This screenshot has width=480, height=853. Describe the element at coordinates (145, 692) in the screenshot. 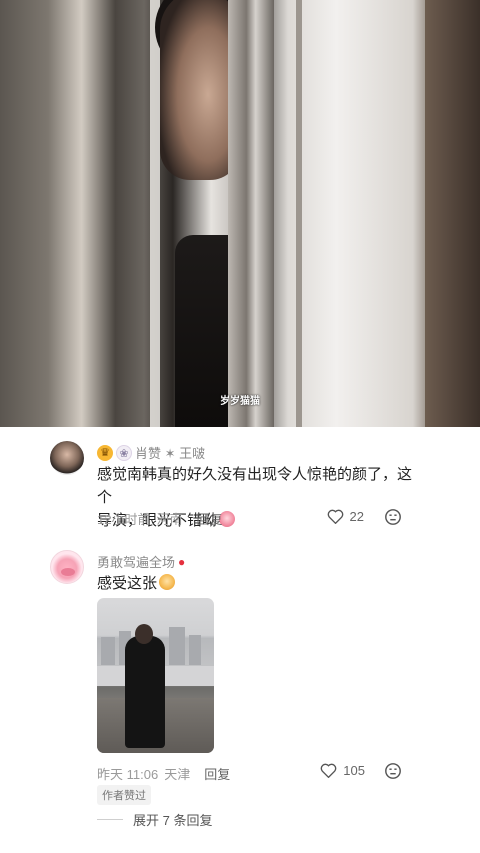

I see `man-in-suit` at that location.